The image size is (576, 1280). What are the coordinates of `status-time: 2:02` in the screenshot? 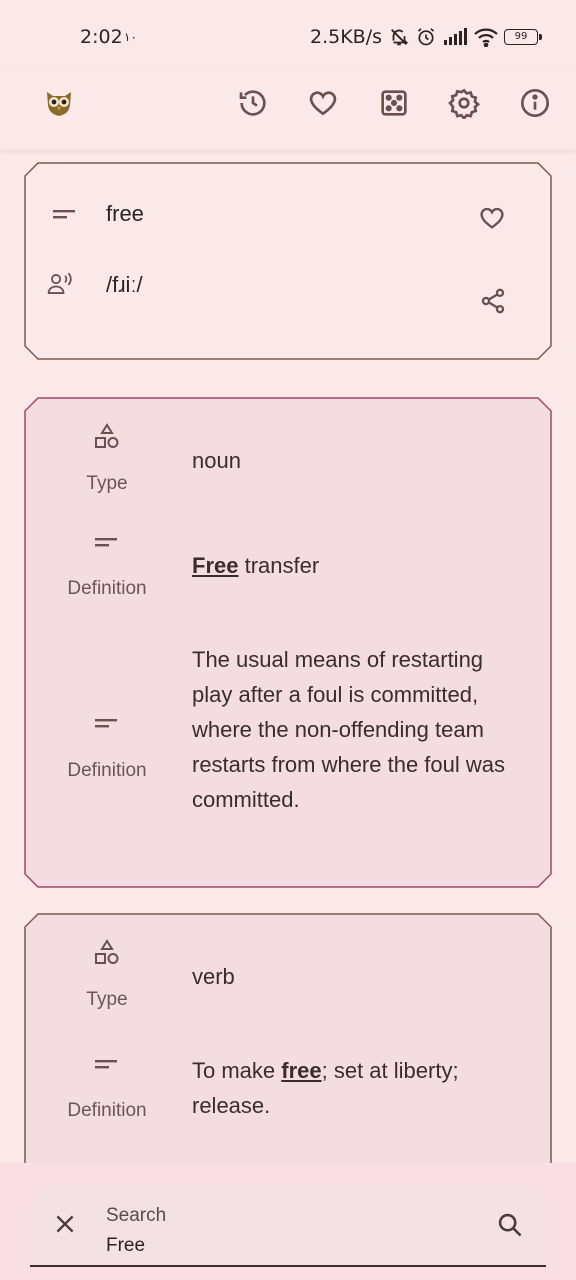 It's located at (101, 37).